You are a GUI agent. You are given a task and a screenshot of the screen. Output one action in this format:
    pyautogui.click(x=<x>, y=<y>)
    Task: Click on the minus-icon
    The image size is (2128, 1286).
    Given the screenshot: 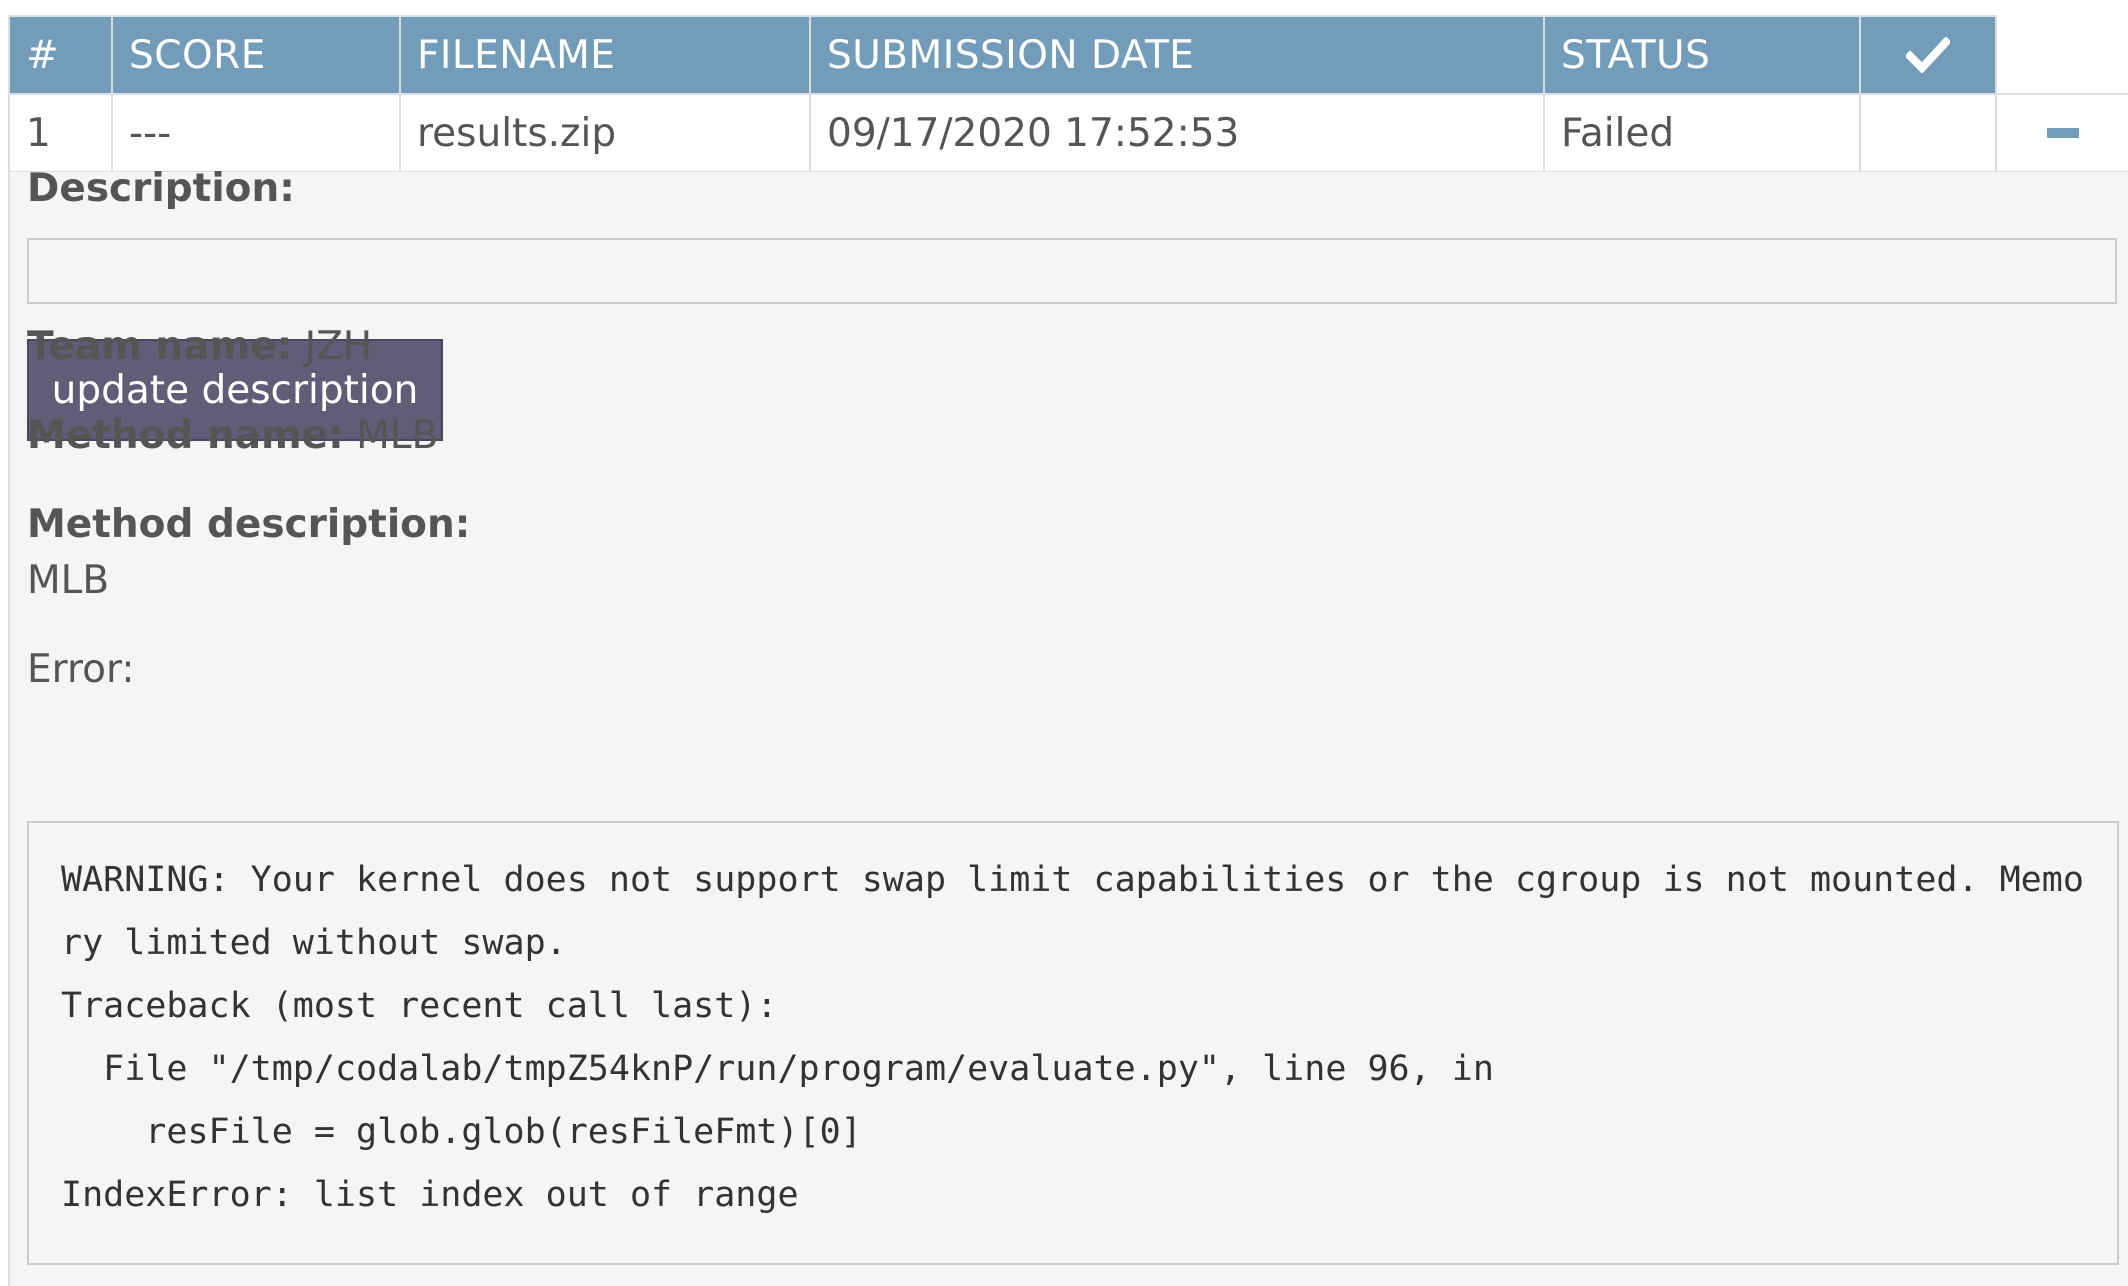 What is the action you would take?
    pyautogui.click(x=2062, y=133)
    